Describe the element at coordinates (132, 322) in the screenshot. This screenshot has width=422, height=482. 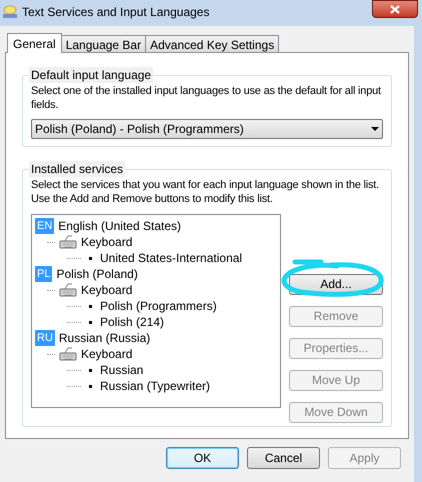
I see `tree-item: Polish (214)` at that location.